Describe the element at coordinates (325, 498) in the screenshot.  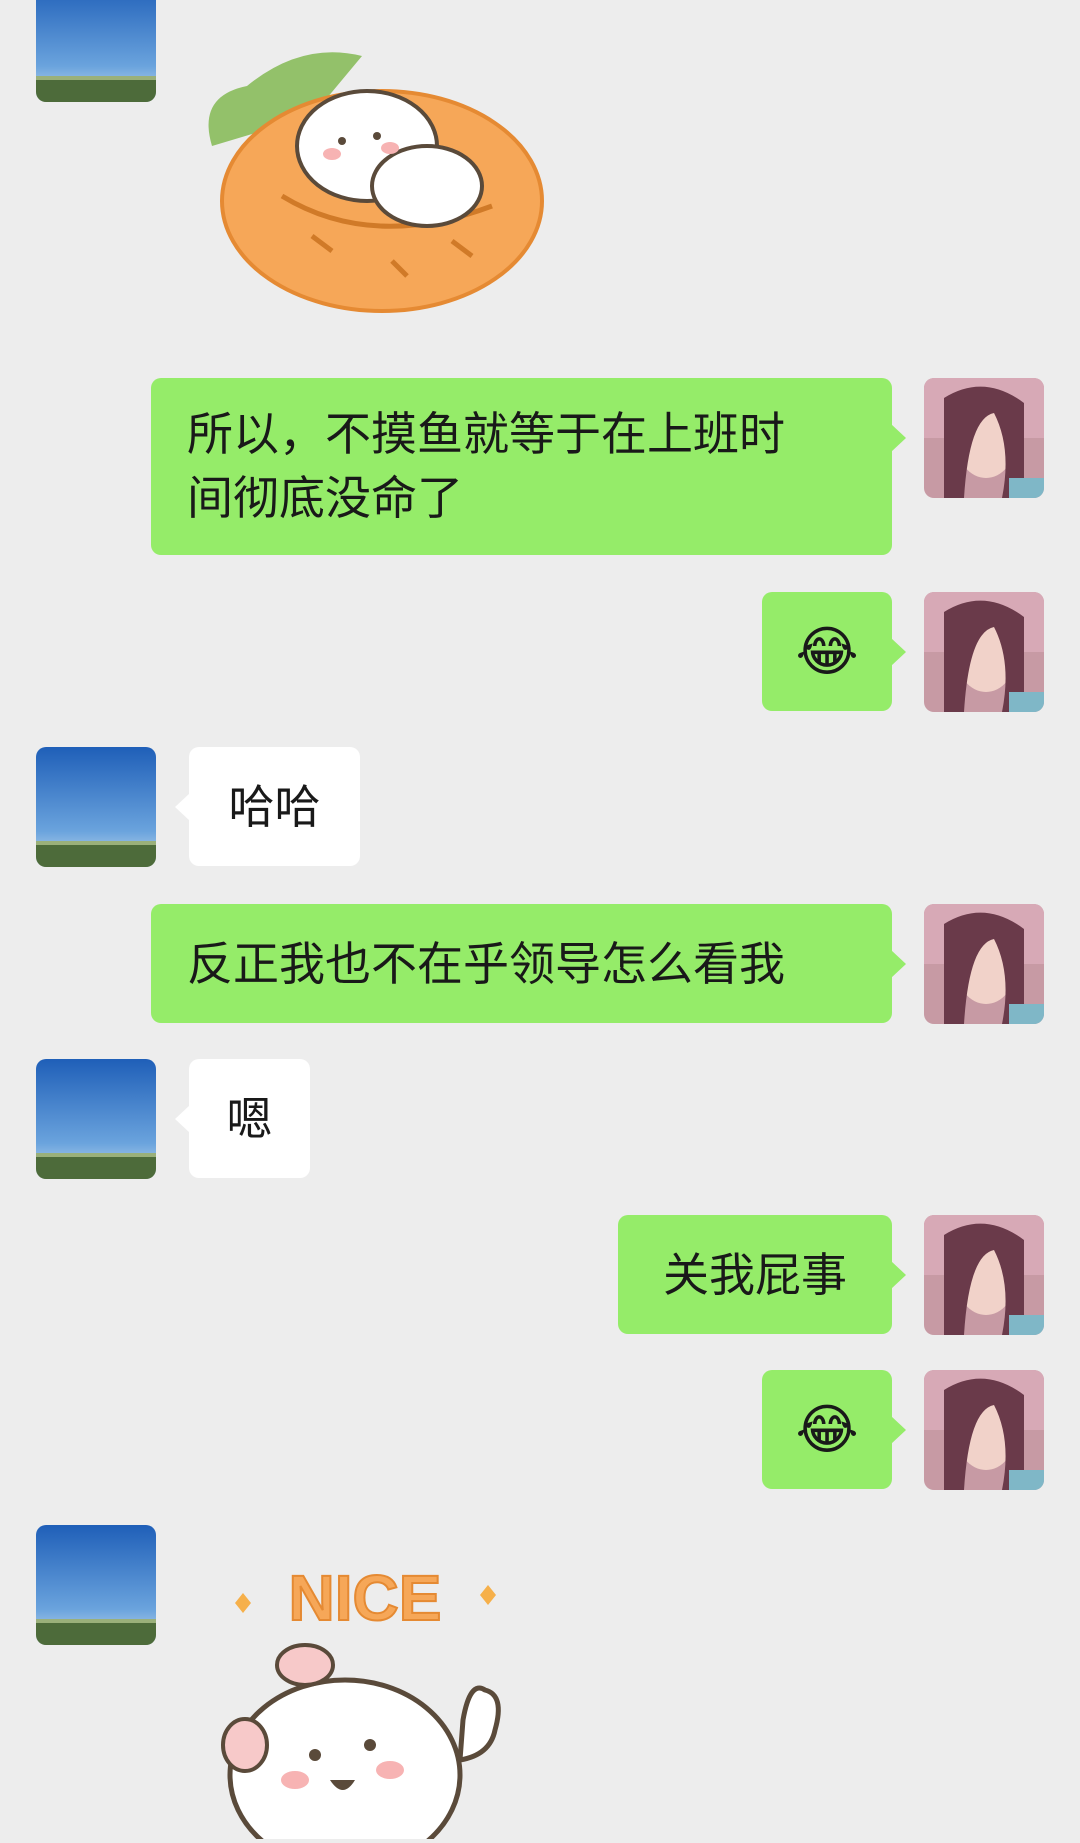
I see `message-text-line: 间彻底没命了` at that location.